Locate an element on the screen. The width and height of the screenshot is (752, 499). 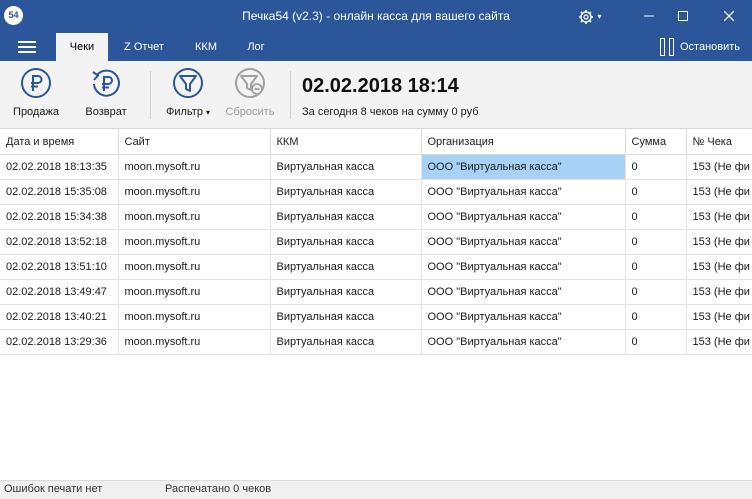
cell-datetime: 02.02.2018 13:29:36 is located at coordinates (59, 342).